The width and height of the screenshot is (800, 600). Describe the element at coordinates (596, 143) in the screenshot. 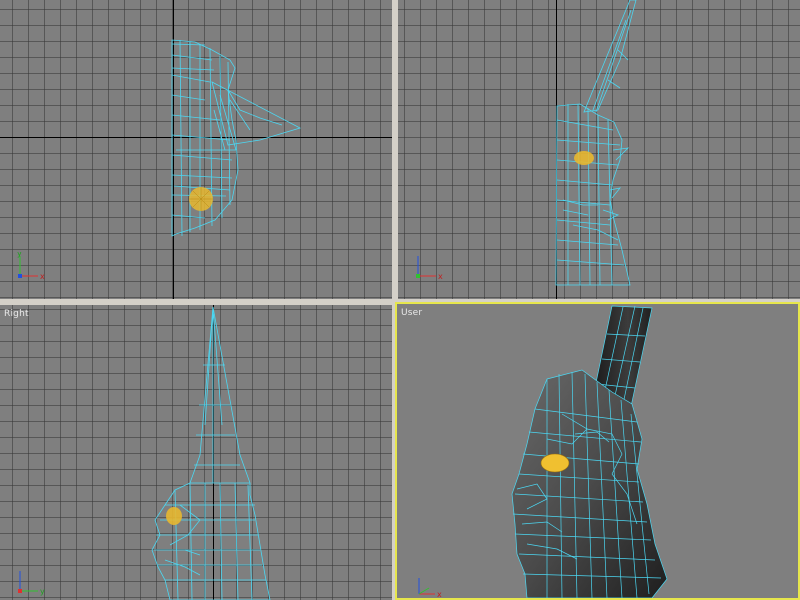

I see `wireframe-model-front` at that location.